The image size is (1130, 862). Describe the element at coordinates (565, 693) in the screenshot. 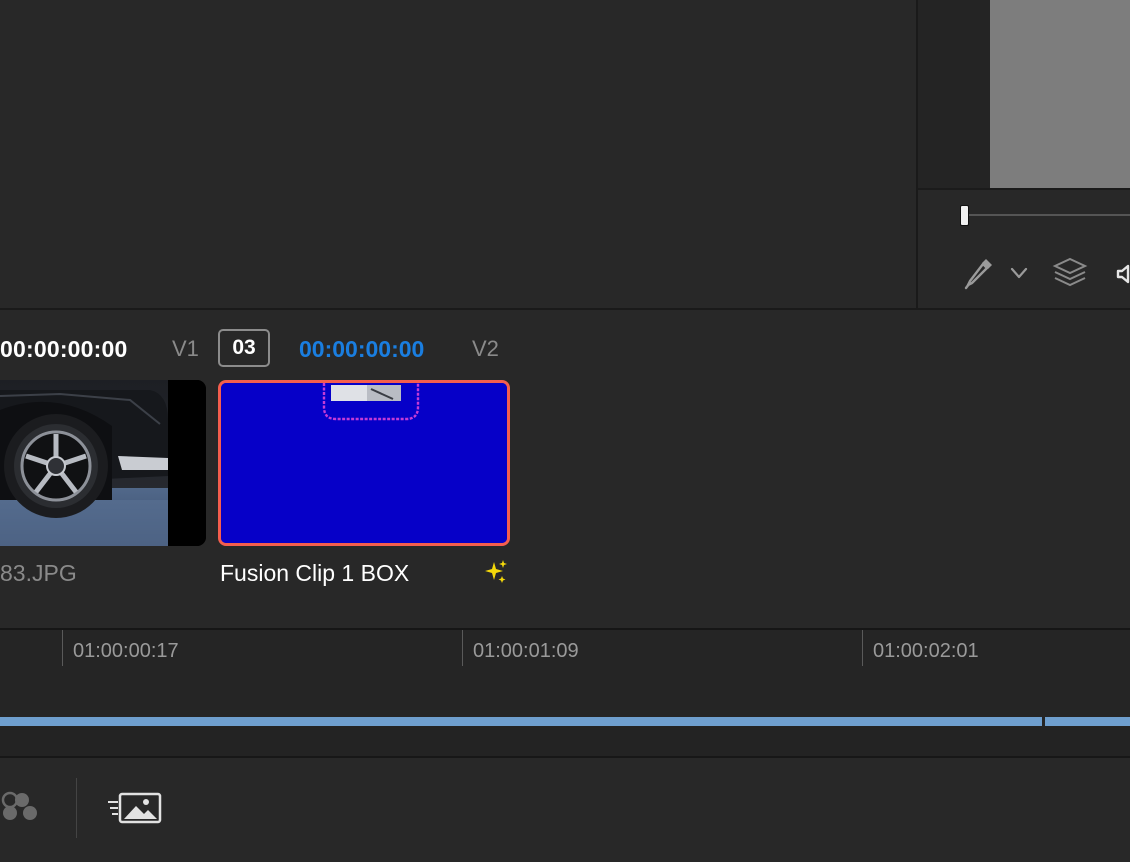

I see `timeline-ruler: 01:00:00:17 01:00:01:09 01:00:02:01` at that location.